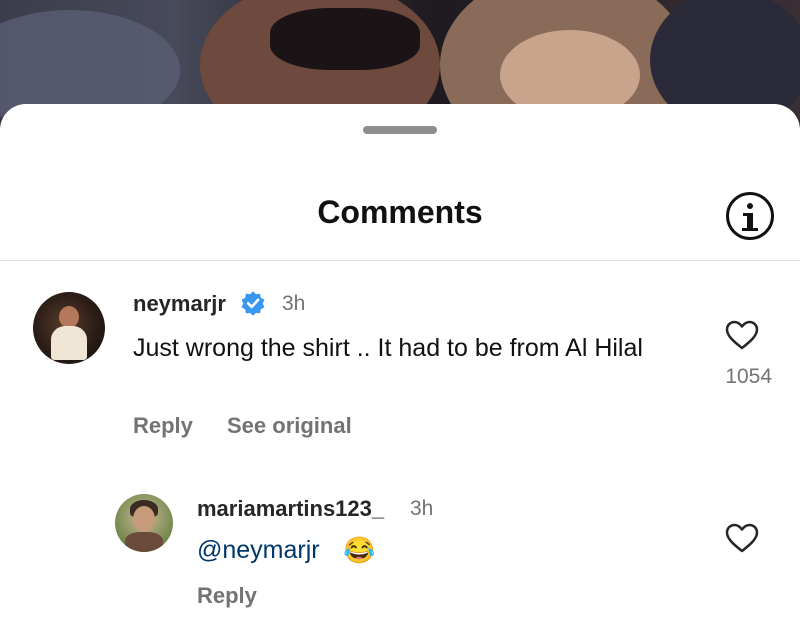 The image size is (800, 623). What do you see at coordinates (736, 377) in the screenshot?
I see `like-count: 1054` at bounding box center [736, 377].